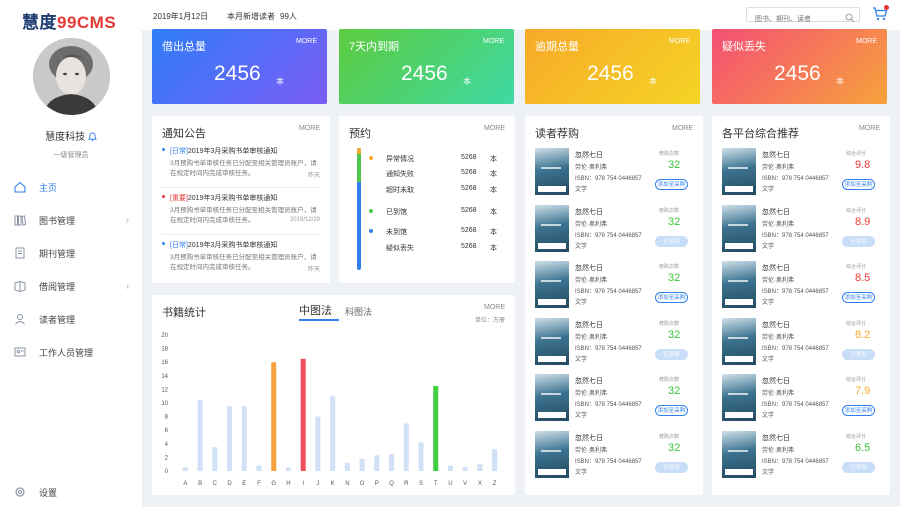  Describe the element at coordinates (71, 135) in the screenshot. I see `user-name: 慧度科技` at that location.